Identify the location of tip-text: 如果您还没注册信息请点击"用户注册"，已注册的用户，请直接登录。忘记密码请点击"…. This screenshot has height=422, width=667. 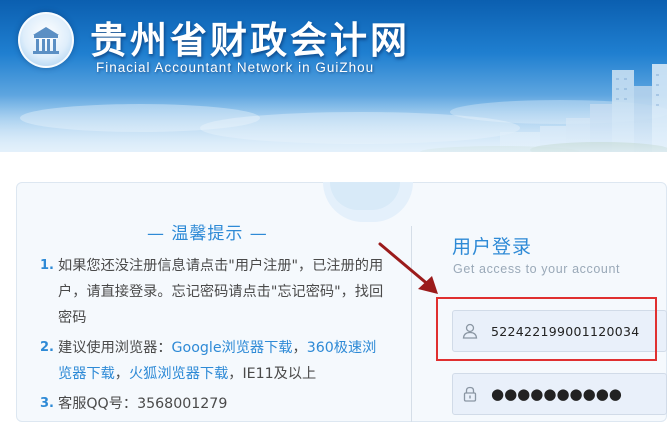
(221, 292).